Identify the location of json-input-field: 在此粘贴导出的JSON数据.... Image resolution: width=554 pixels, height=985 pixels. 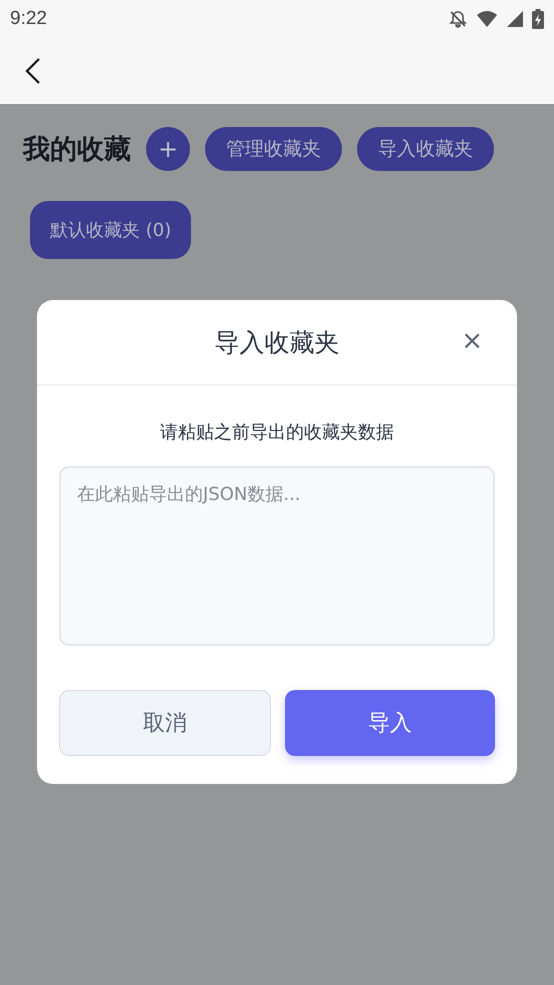
(277, 556).